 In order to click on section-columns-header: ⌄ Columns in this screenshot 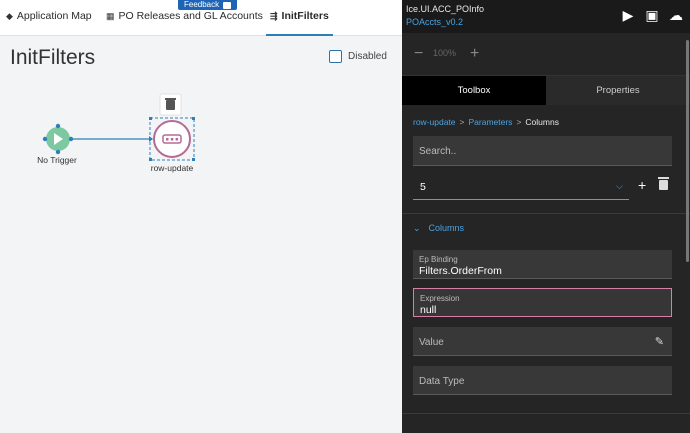, I will do `click(438, 228)`.